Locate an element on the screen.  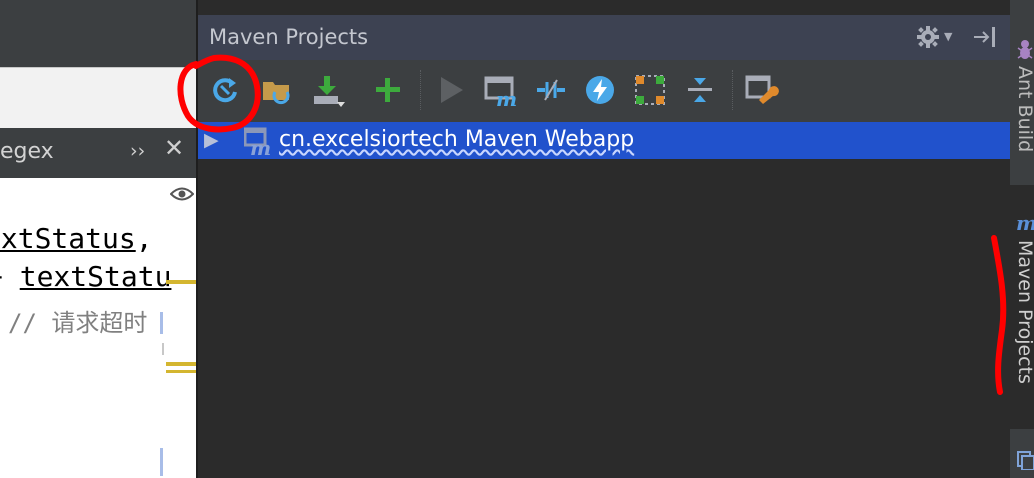
editor-tab-regex: egex is located at coordinates (27, 151).